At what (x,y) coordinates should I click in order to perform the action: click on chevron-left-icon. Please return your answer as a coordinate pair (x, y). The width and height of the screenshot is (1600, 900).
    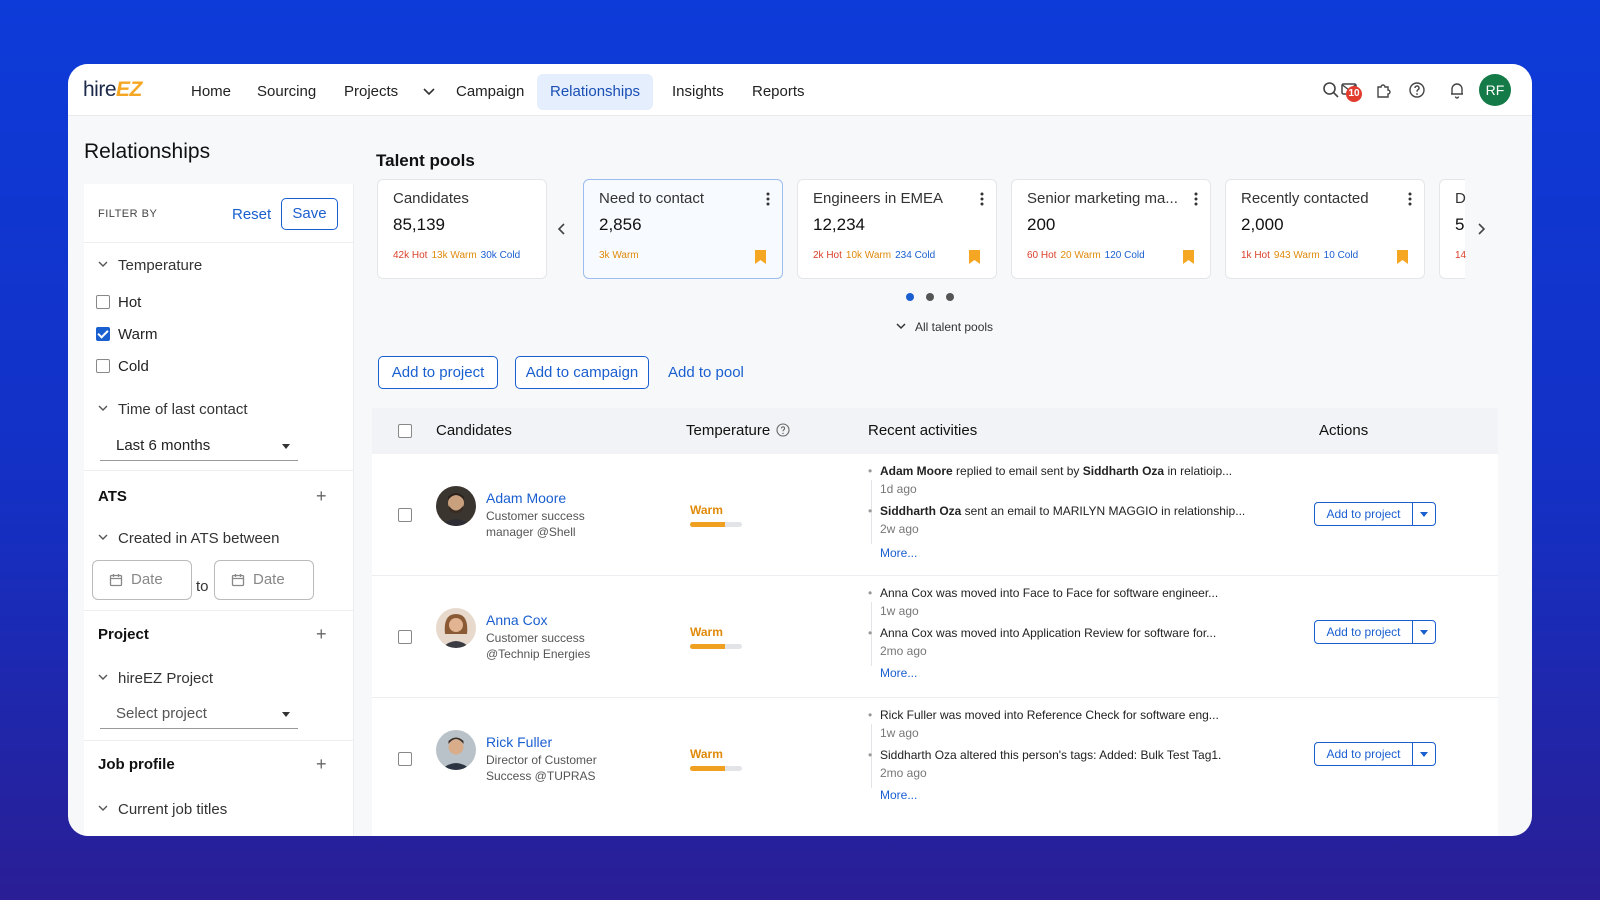
    Looking at the image, I should click on (562, 229).